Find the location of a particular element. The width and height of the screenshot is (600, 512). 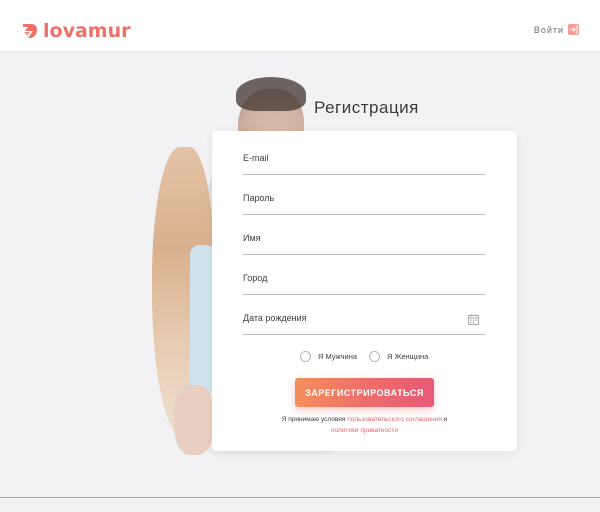

login-label: Войти is located at coordinates (548, 29).